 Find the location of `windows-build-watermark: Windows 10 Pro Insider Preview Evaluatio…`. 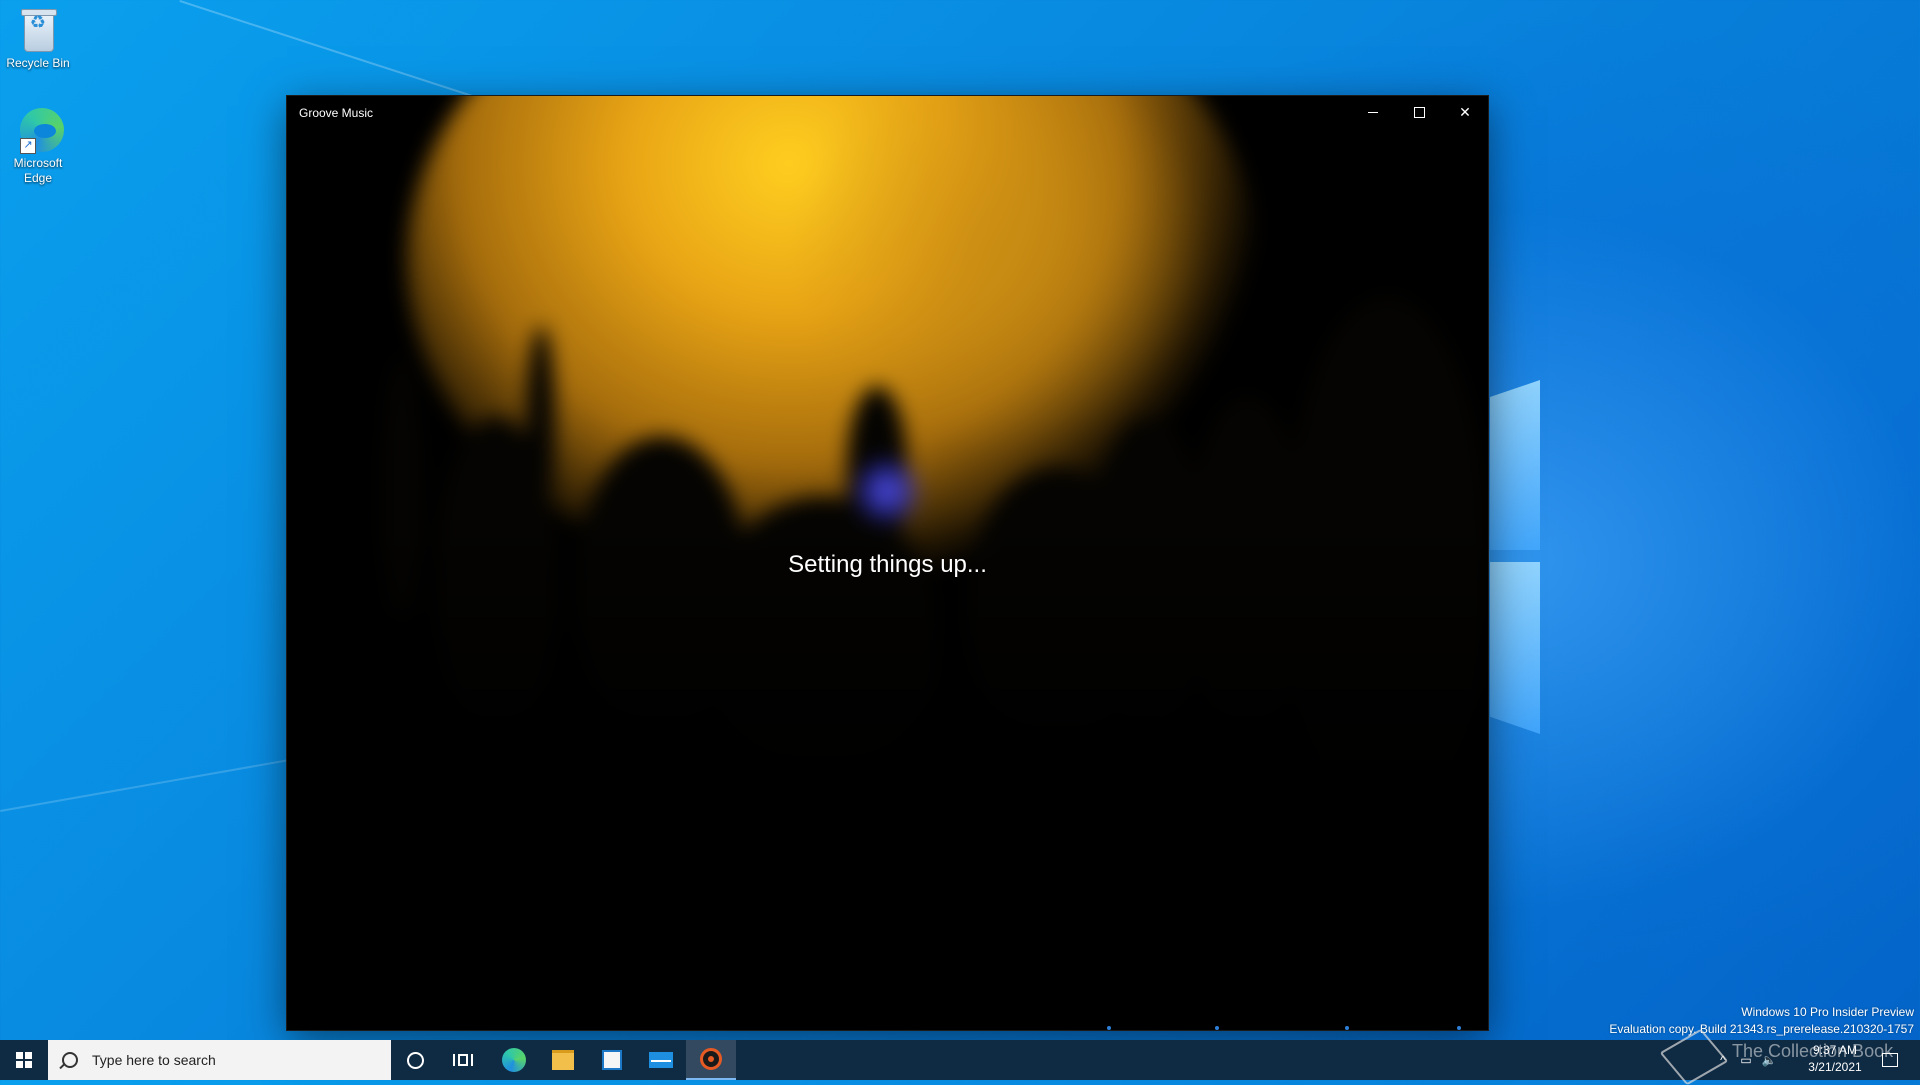

windows-build-watermark: Windows 10 Pro Insider Preview Evaluatio… is located at coordinates (1761, 1021).